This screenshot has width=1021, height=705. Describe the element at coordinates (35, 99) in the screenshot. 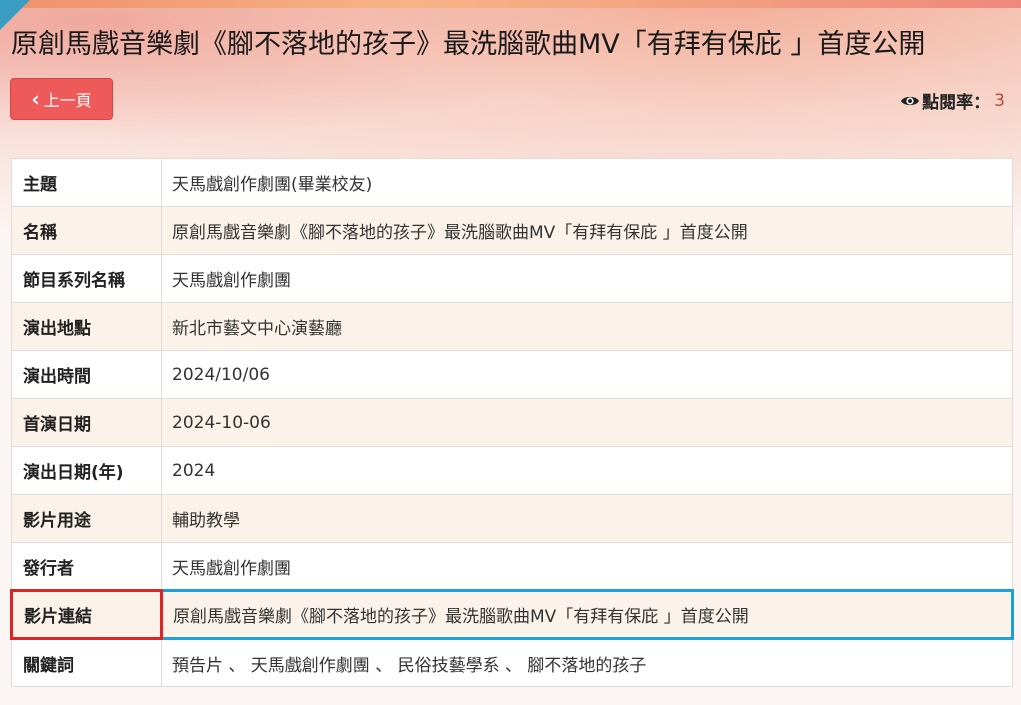

I see `chevron-left-icon: ‹` at that location.